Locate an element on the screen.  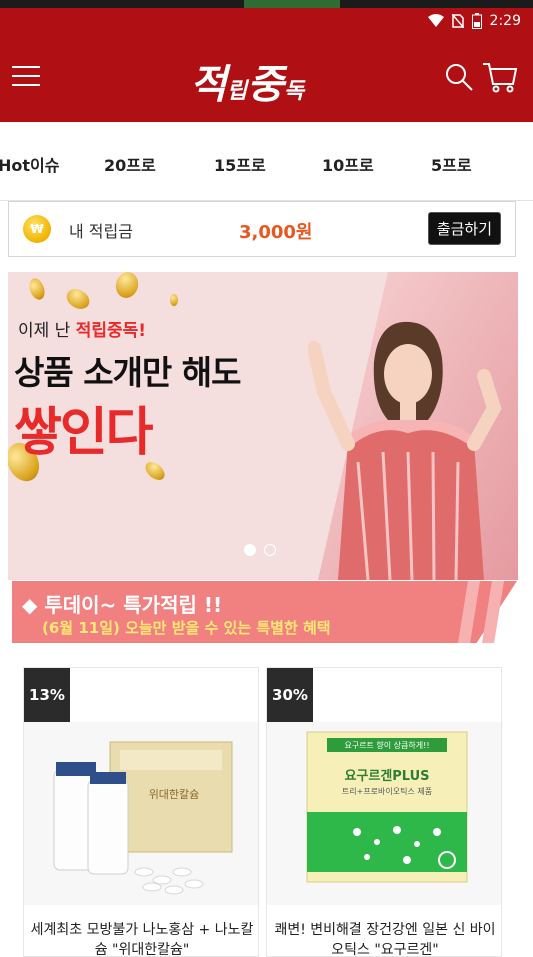
app-logo: 적 립 중 독 is located at coordinates (247, 80).